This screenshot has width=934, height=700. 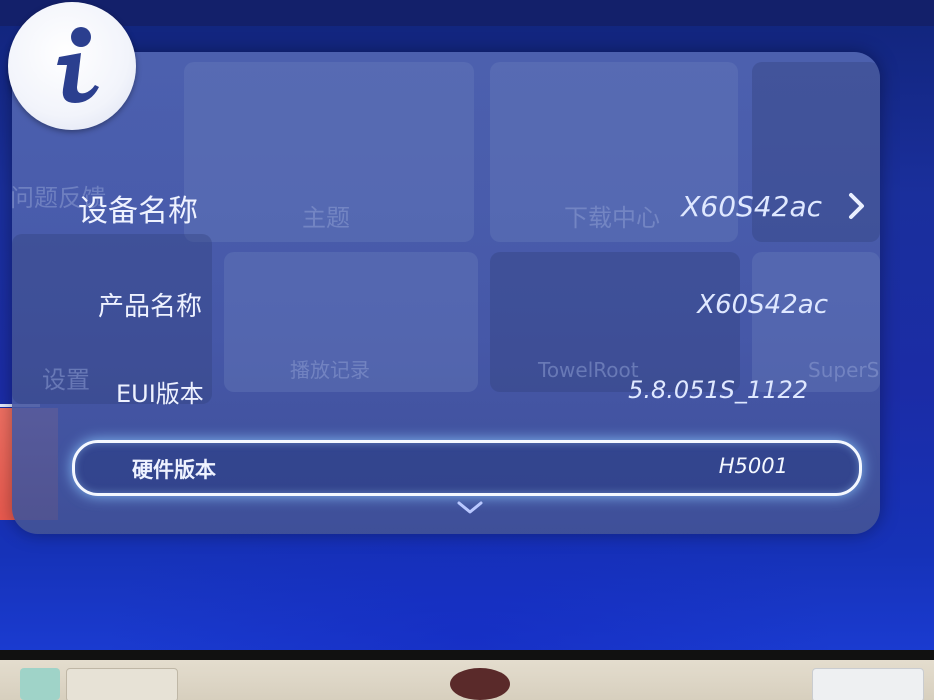 What do you see at coordinates (467, 655) in the screenshot?
I see `tv-bezel` at bounding box center [467, 655].